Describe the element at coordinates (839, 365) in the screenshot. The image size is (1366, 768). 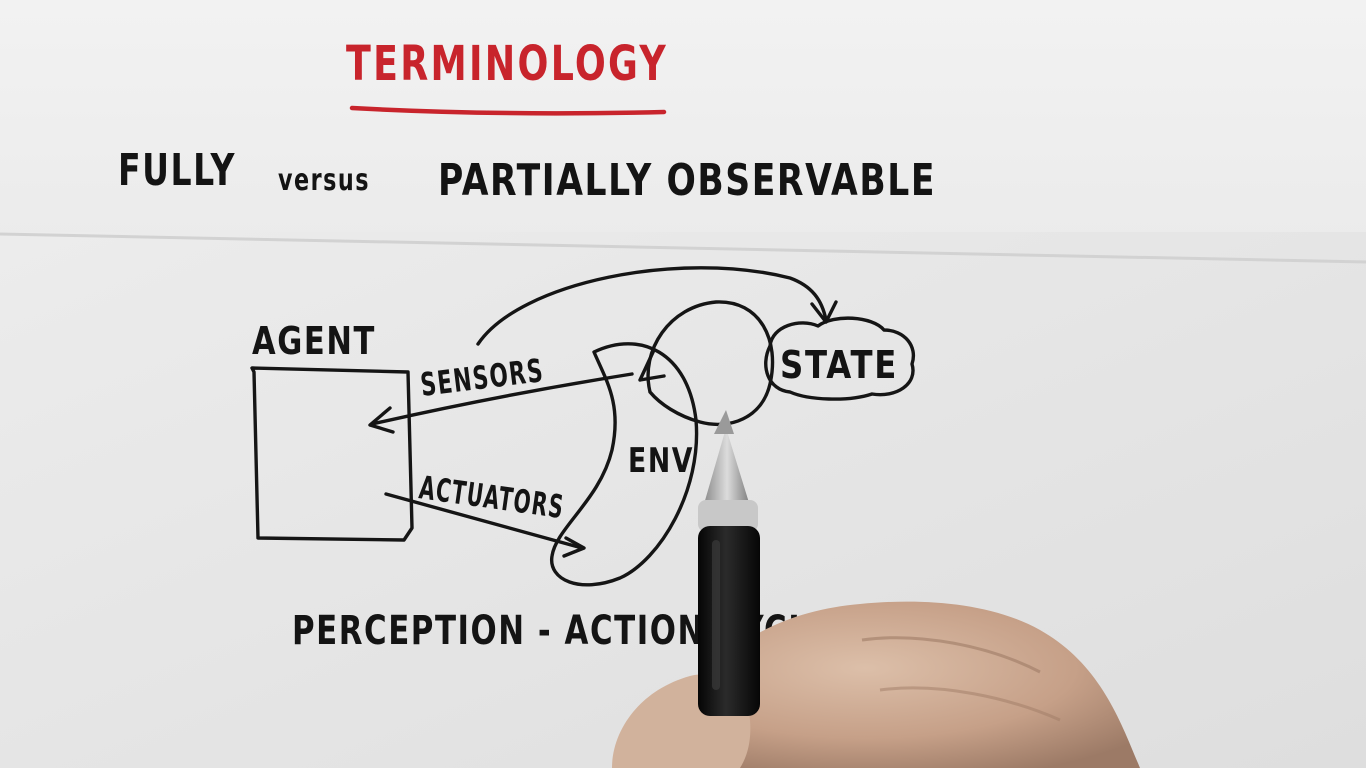
I see `state-label: STATE` at that location.